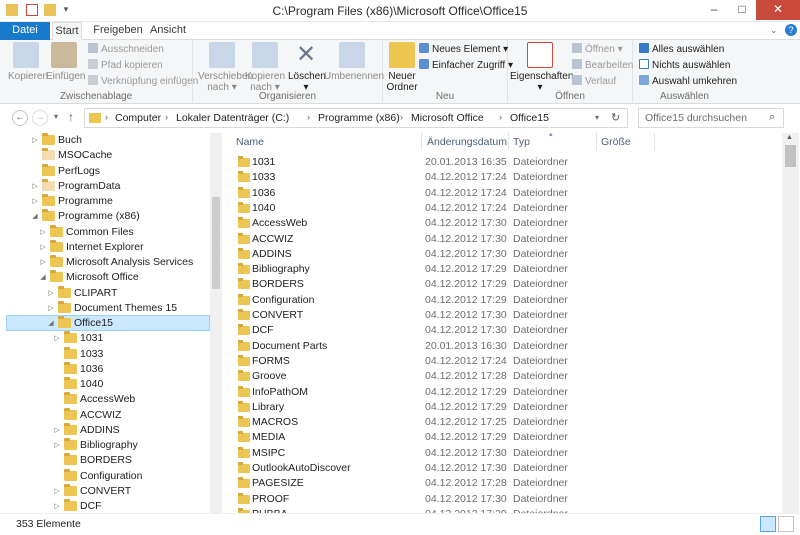  What do you see at coordinates (102, 216) in the screenshot?
I see `tree-item: ◢ Programme (x86)` at bounding box center [102, 216].